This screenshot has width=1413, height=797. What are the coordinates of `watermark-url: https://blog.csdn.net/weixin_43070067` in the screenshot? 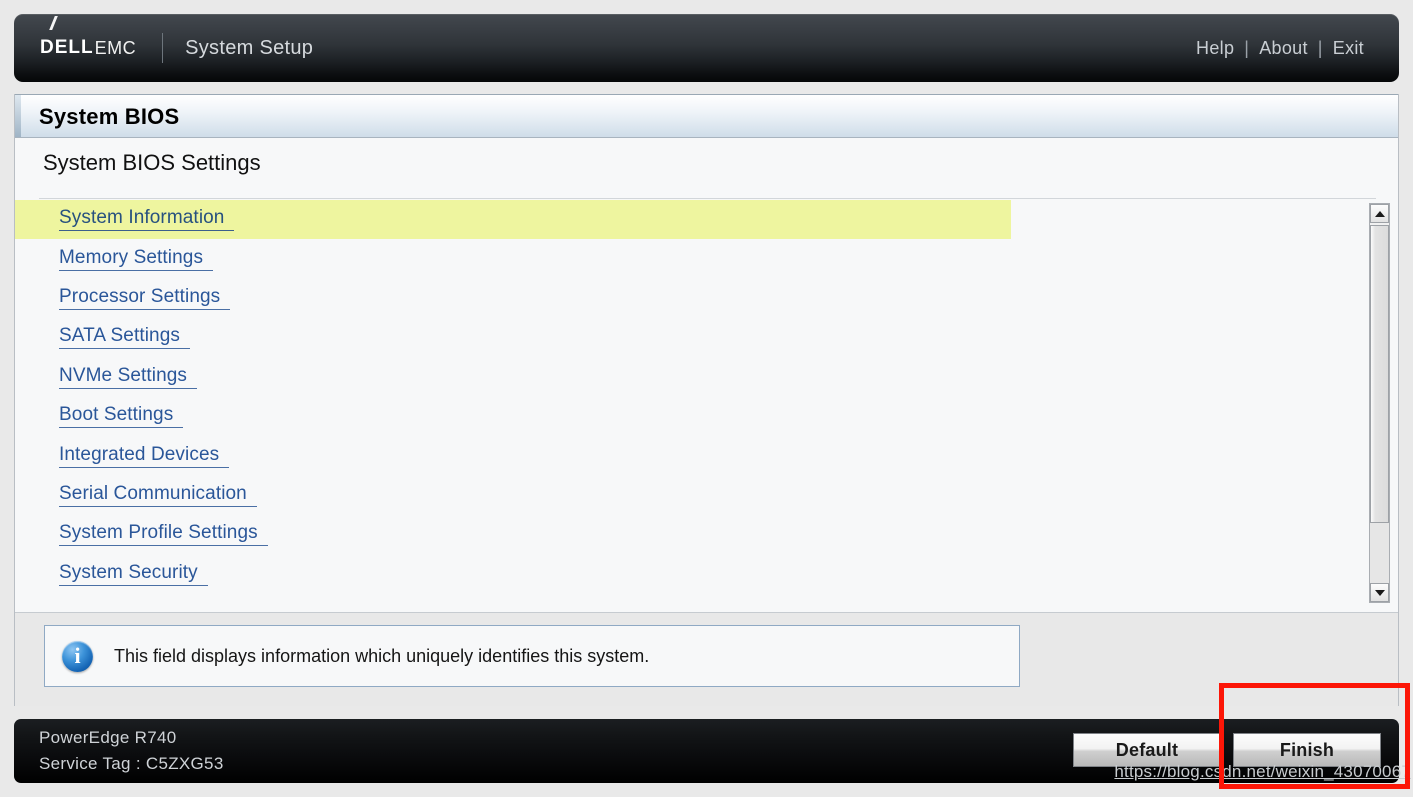 It's located at (1262, 771).